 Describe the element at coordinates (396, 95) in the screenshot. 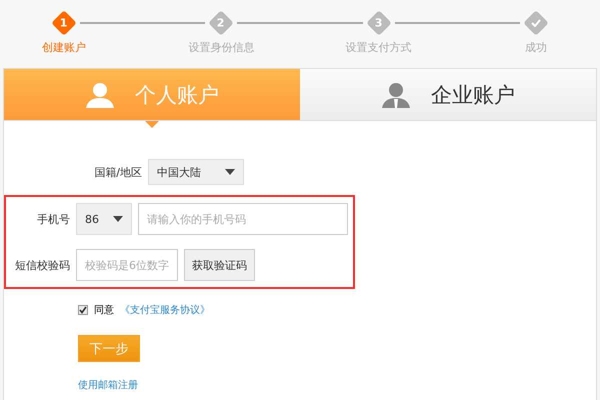

I see `businessman-icon` at that location.